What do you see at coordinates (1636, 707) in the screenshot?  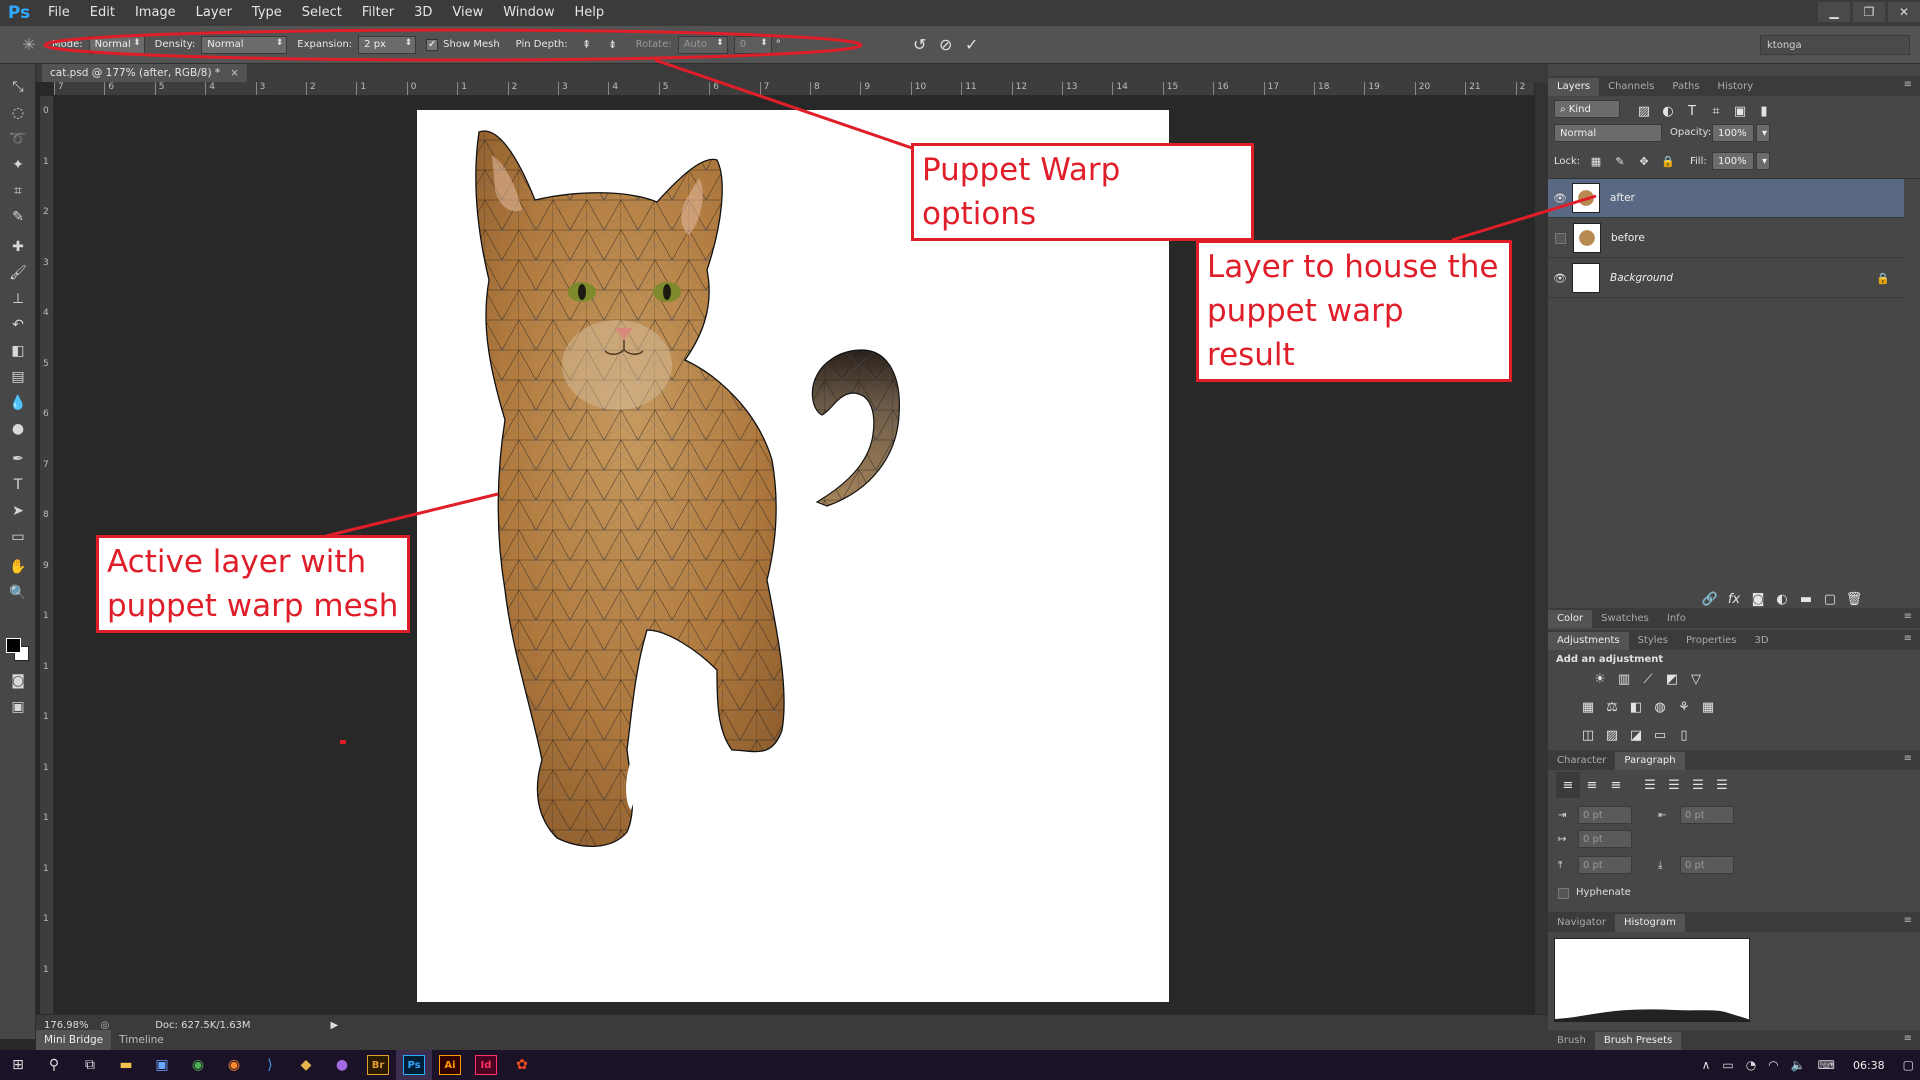 I see `black-white-icon: ◧` at bounding box center [1636, 707].